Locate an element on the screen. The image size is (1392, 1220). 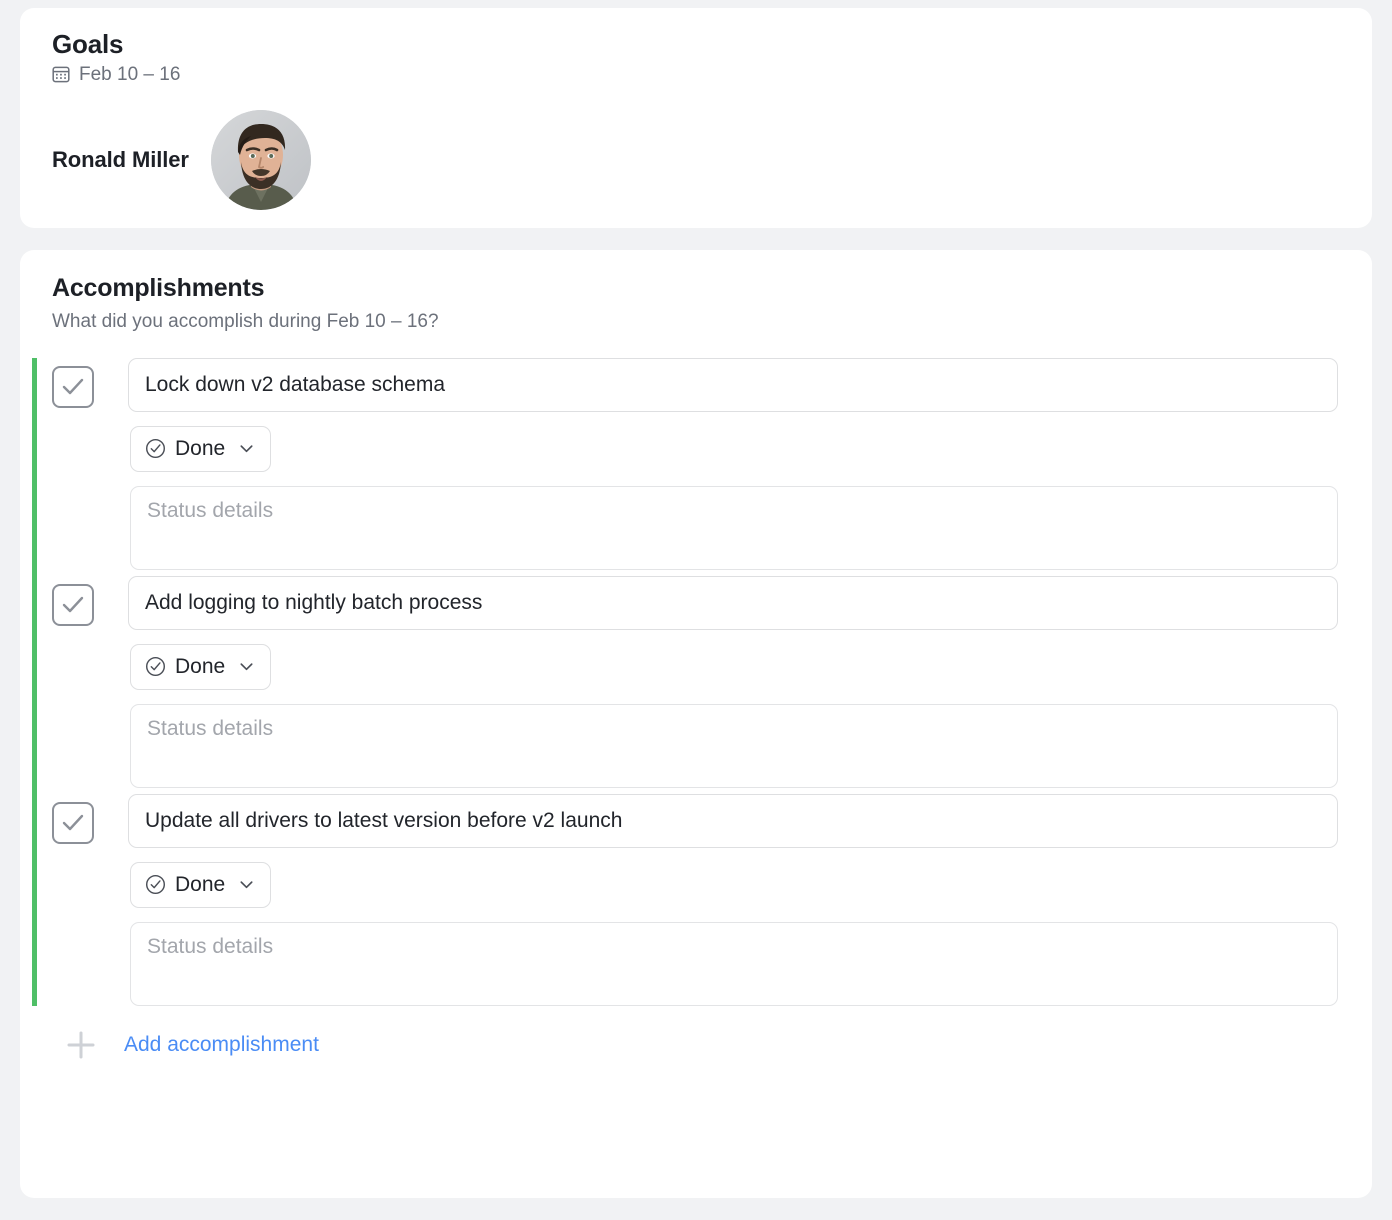
section-accent-bar is located at coordinates (34, 681).